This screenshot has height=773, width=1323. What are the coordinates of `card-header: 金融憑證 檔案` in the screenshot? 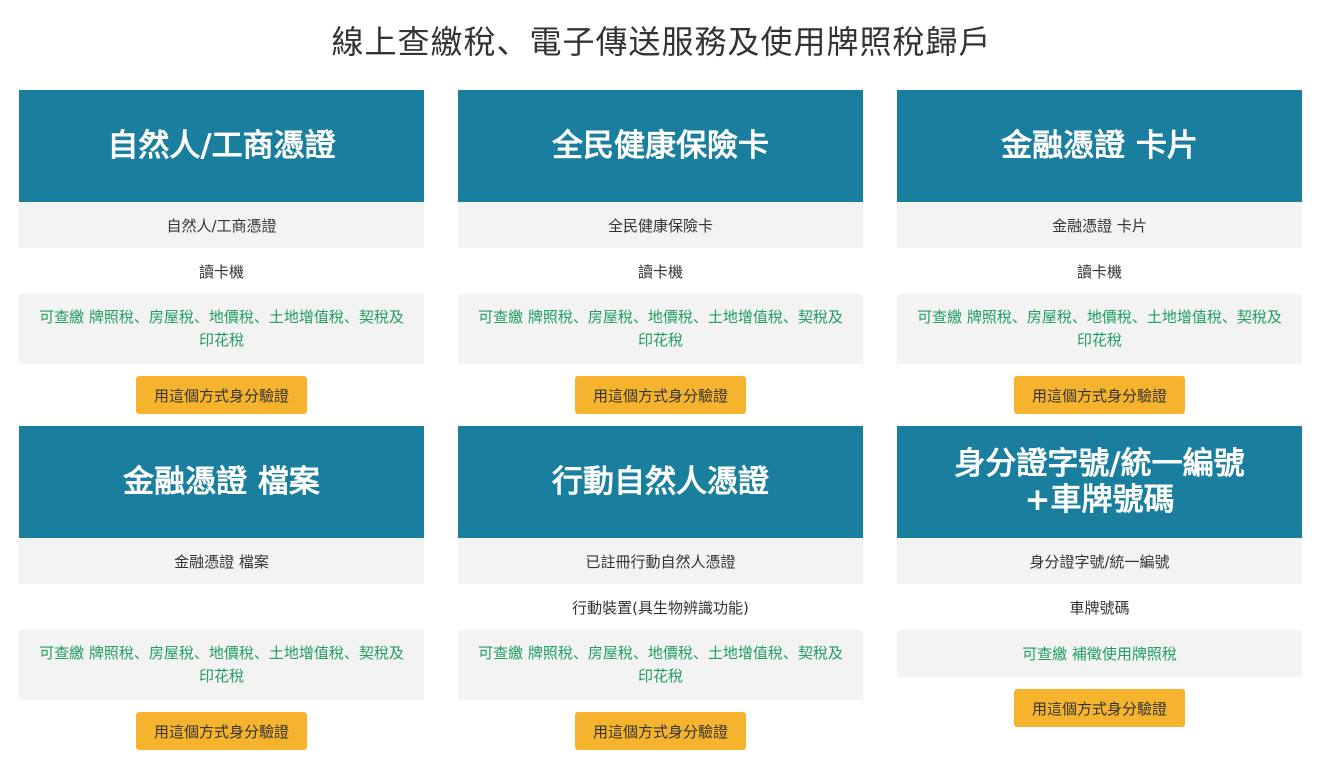 It's located at (221, 482).